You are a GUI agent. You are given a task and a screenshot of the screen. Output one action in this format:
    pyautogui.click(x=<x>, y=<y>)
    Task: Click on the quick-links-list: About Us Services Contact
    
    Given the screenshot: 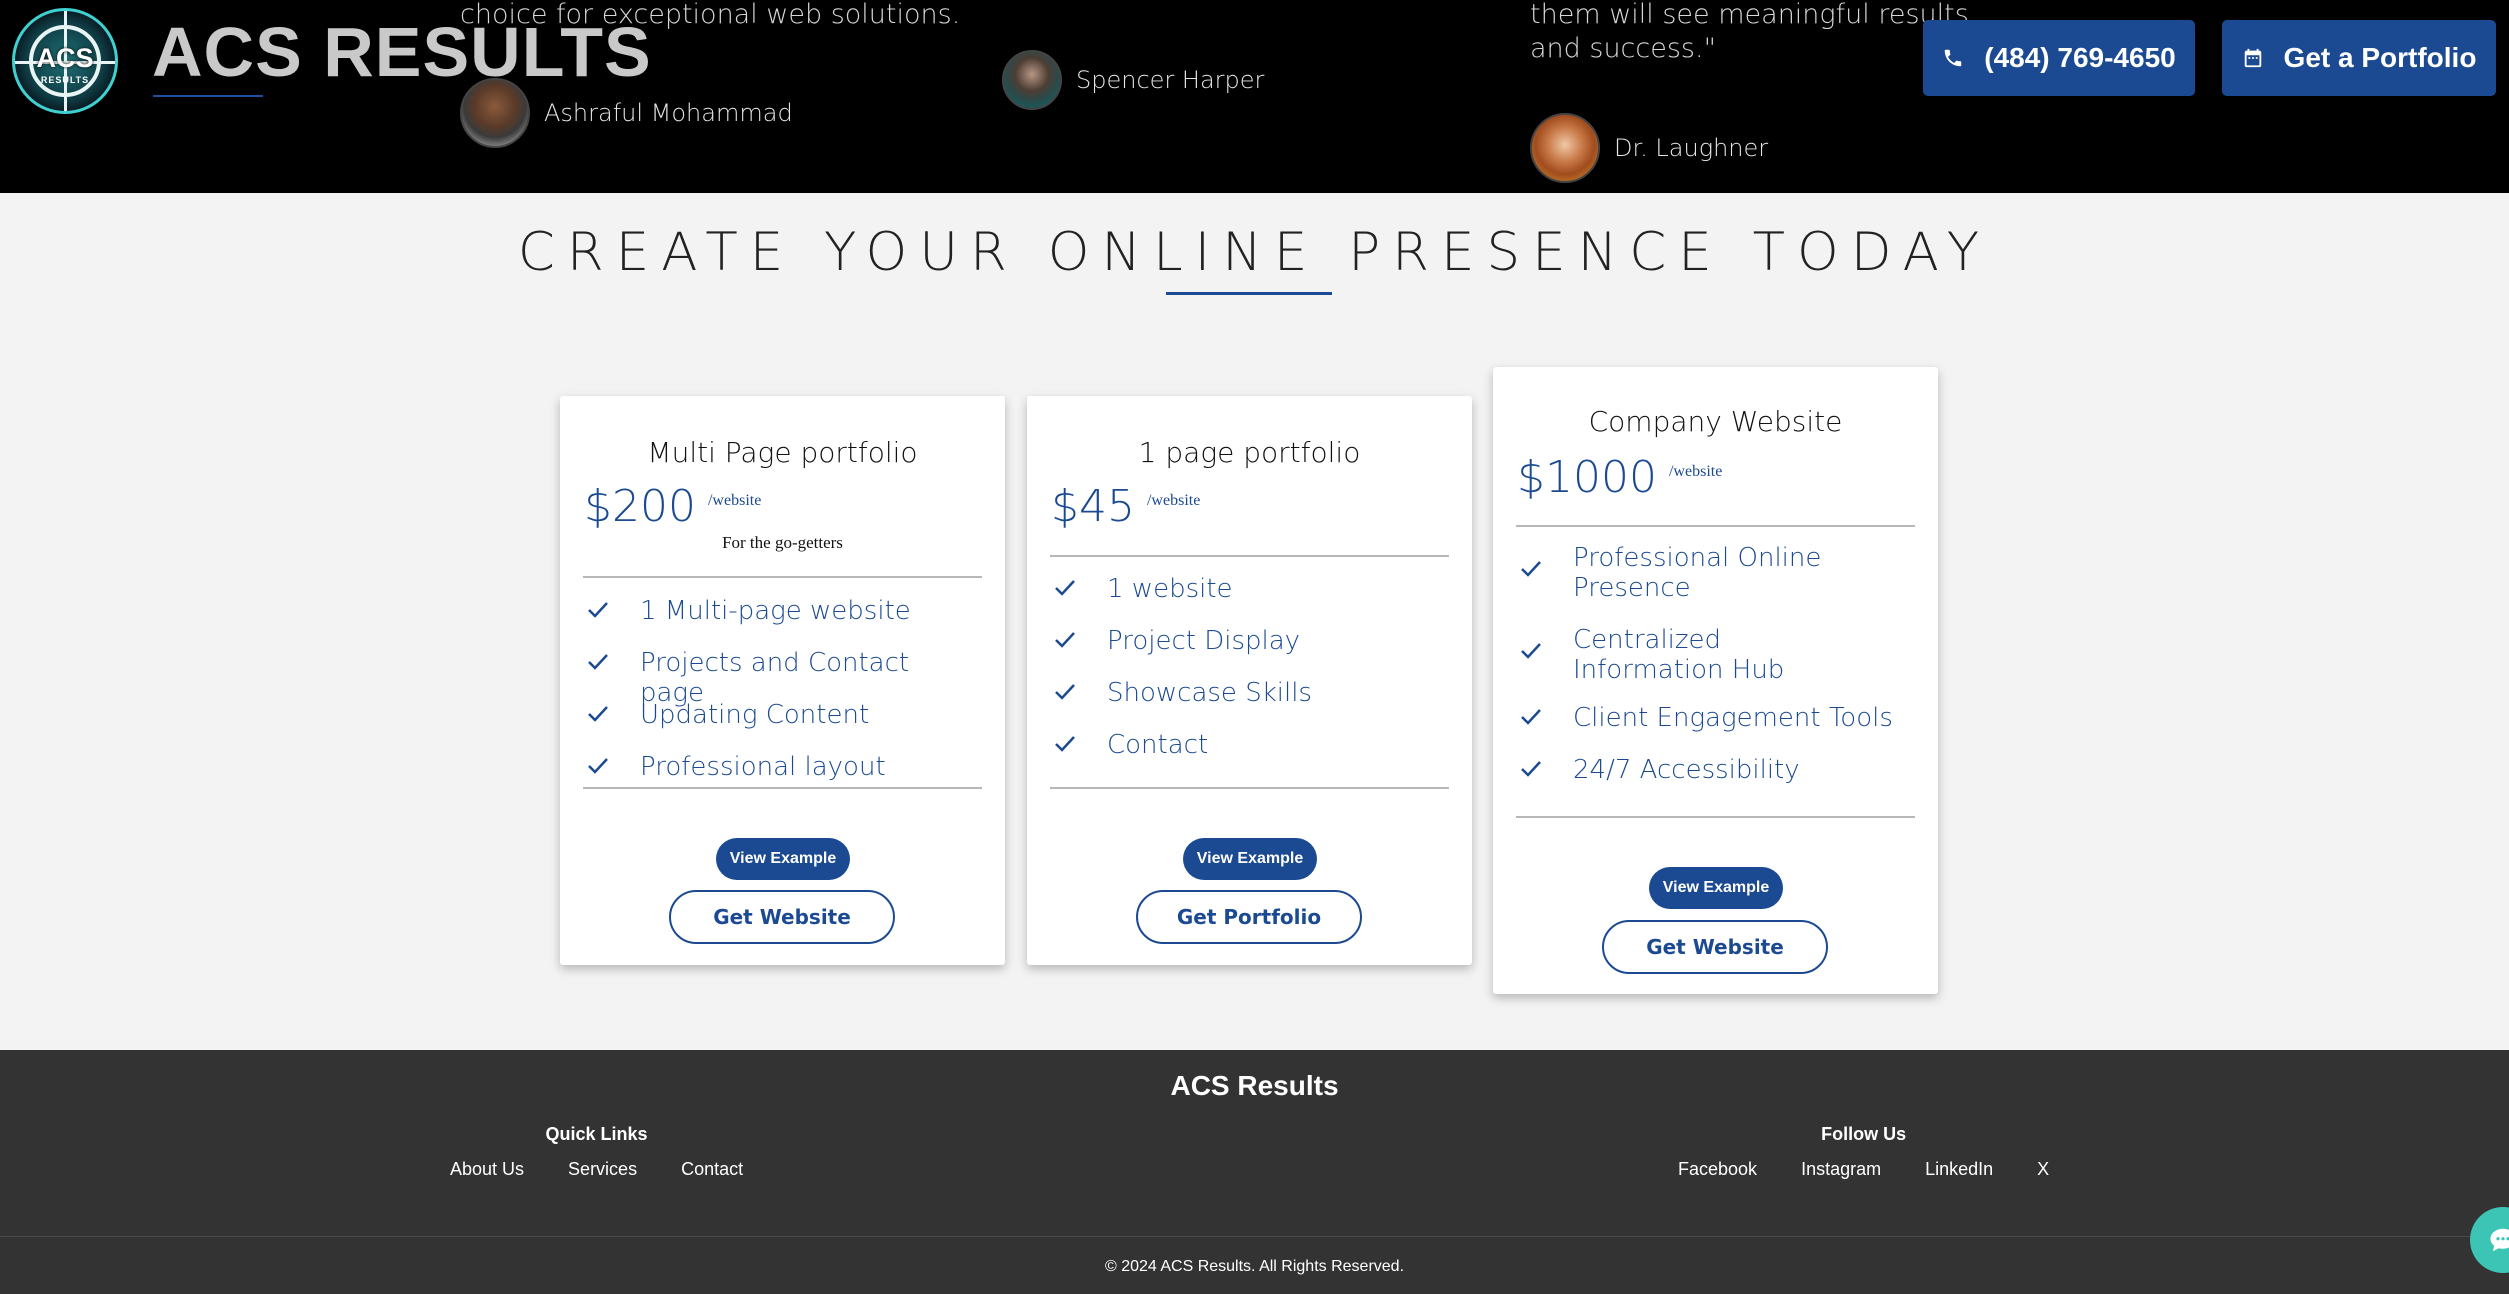 What is the action you would take?
    pyautogui.click(x=596, y=1169)
    